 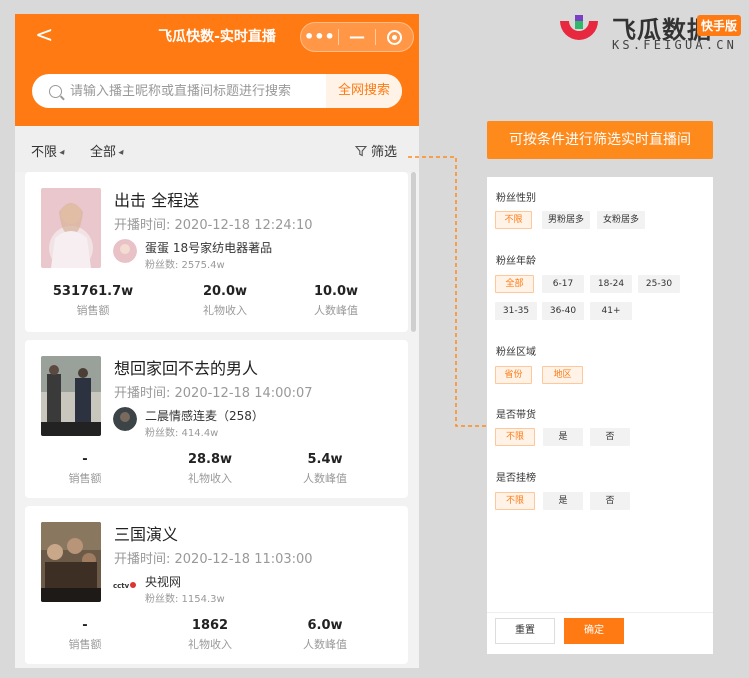 What do you see at coordinates (563, 311) in the screenshot?
I see `option-age-36-40: 36-40` at bounding box center [563, 311].